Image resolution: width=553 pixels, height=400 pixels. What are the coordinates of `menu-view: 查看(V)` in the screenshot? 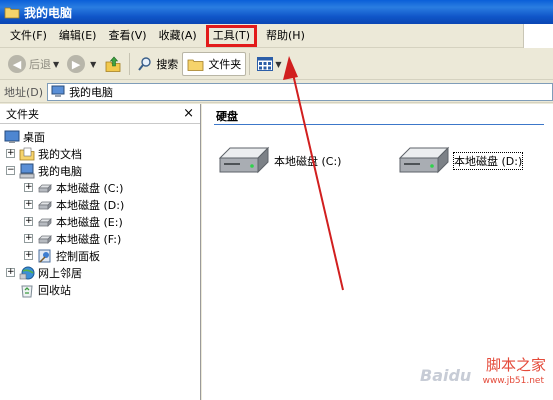 It's located at (127, 36).